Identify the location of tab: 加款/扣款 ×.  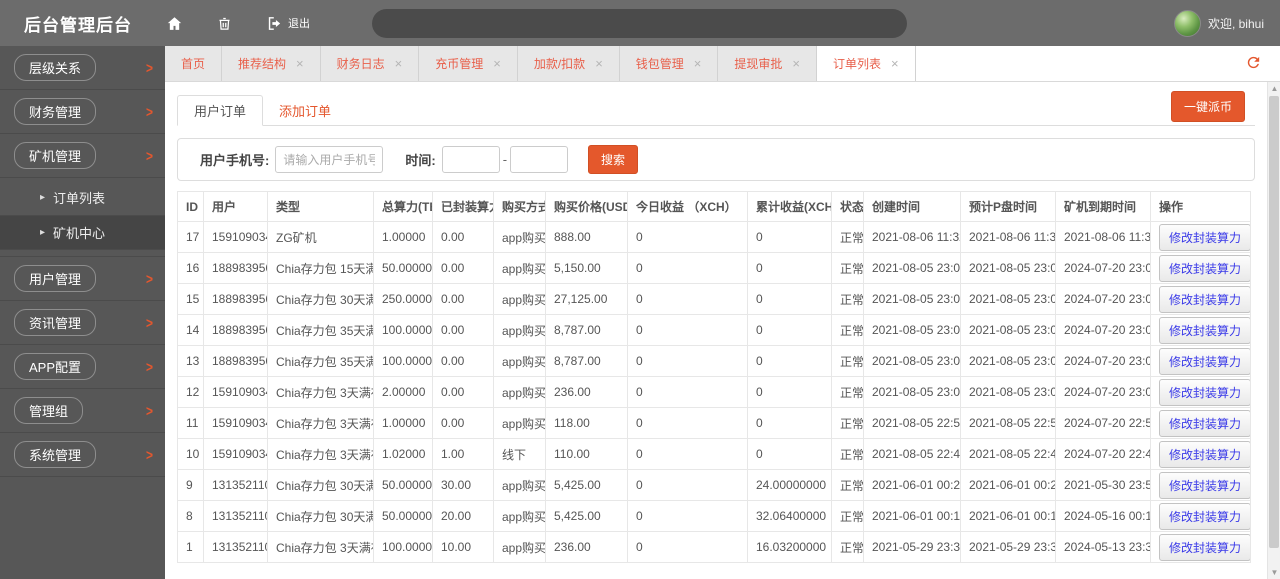
(568, 63).